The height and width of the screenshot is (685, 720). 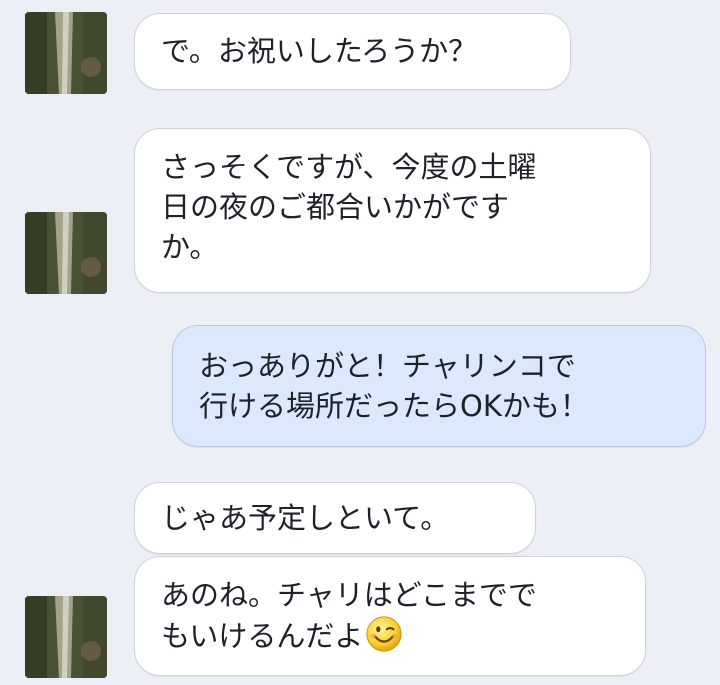 I want to click on message-line: で。お祝いしたろうか？, so click(x=319, y=51).